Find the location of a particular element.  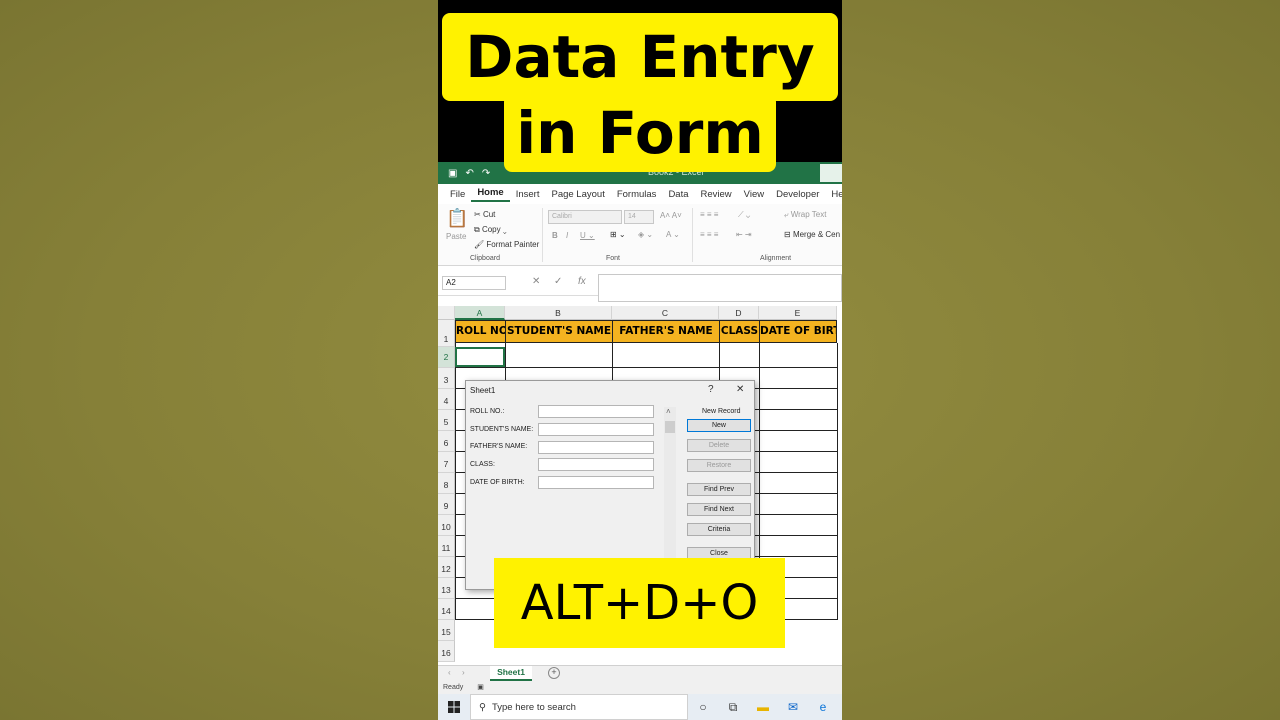

copy-button: ⧉ Copy ⌄ is located at coordinates (490, 230).